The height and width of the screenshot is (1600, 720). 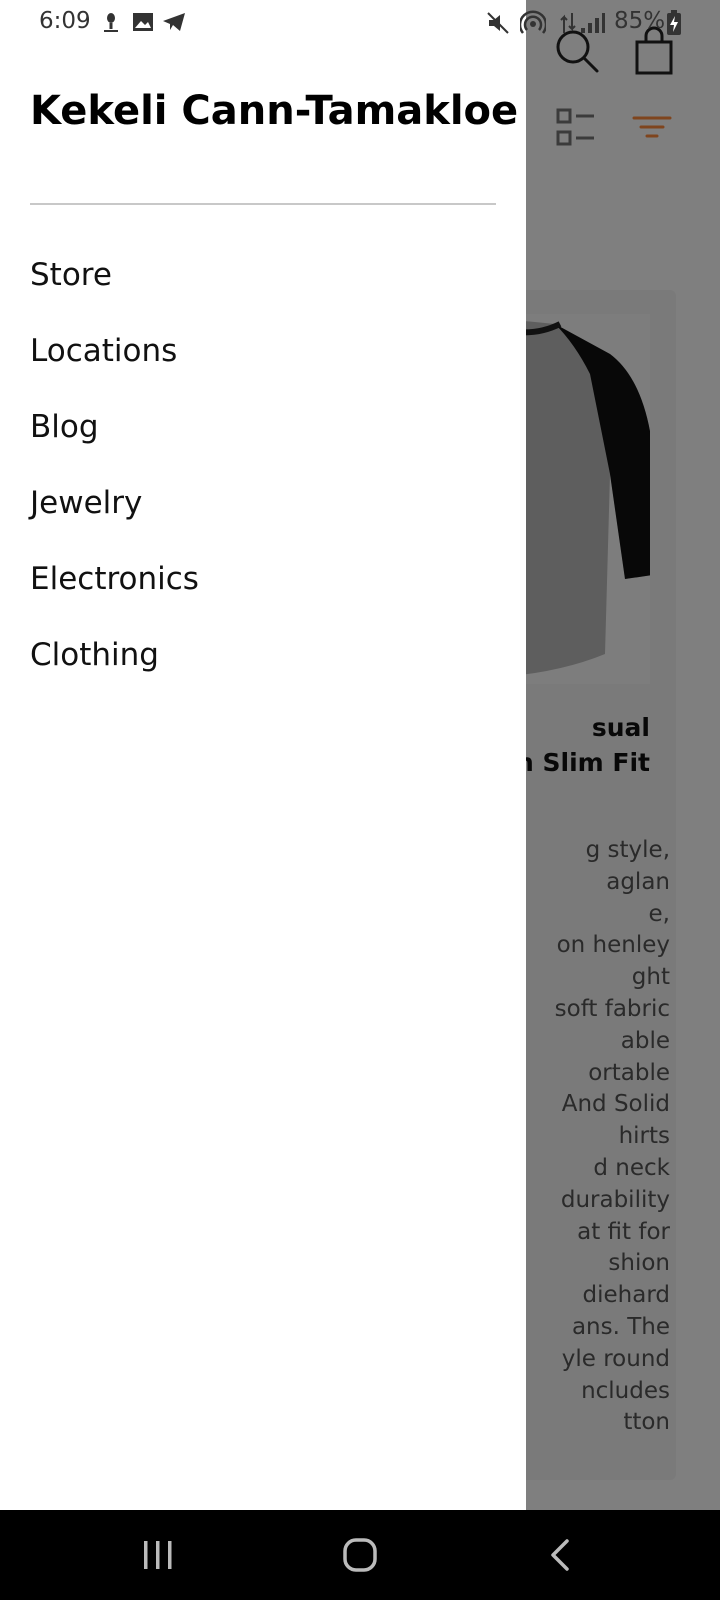 I want to click on home-button, so click(x=360, y=1555).